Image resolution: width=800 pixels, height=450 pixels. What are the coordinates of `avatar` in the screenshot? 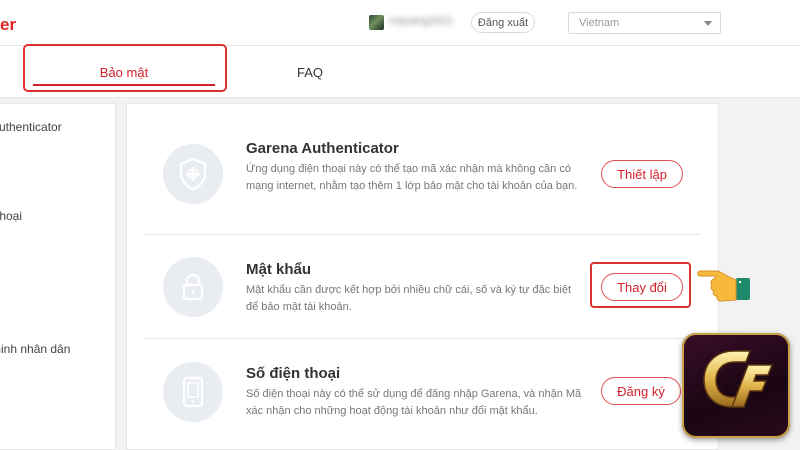 It's located at (376, 22).